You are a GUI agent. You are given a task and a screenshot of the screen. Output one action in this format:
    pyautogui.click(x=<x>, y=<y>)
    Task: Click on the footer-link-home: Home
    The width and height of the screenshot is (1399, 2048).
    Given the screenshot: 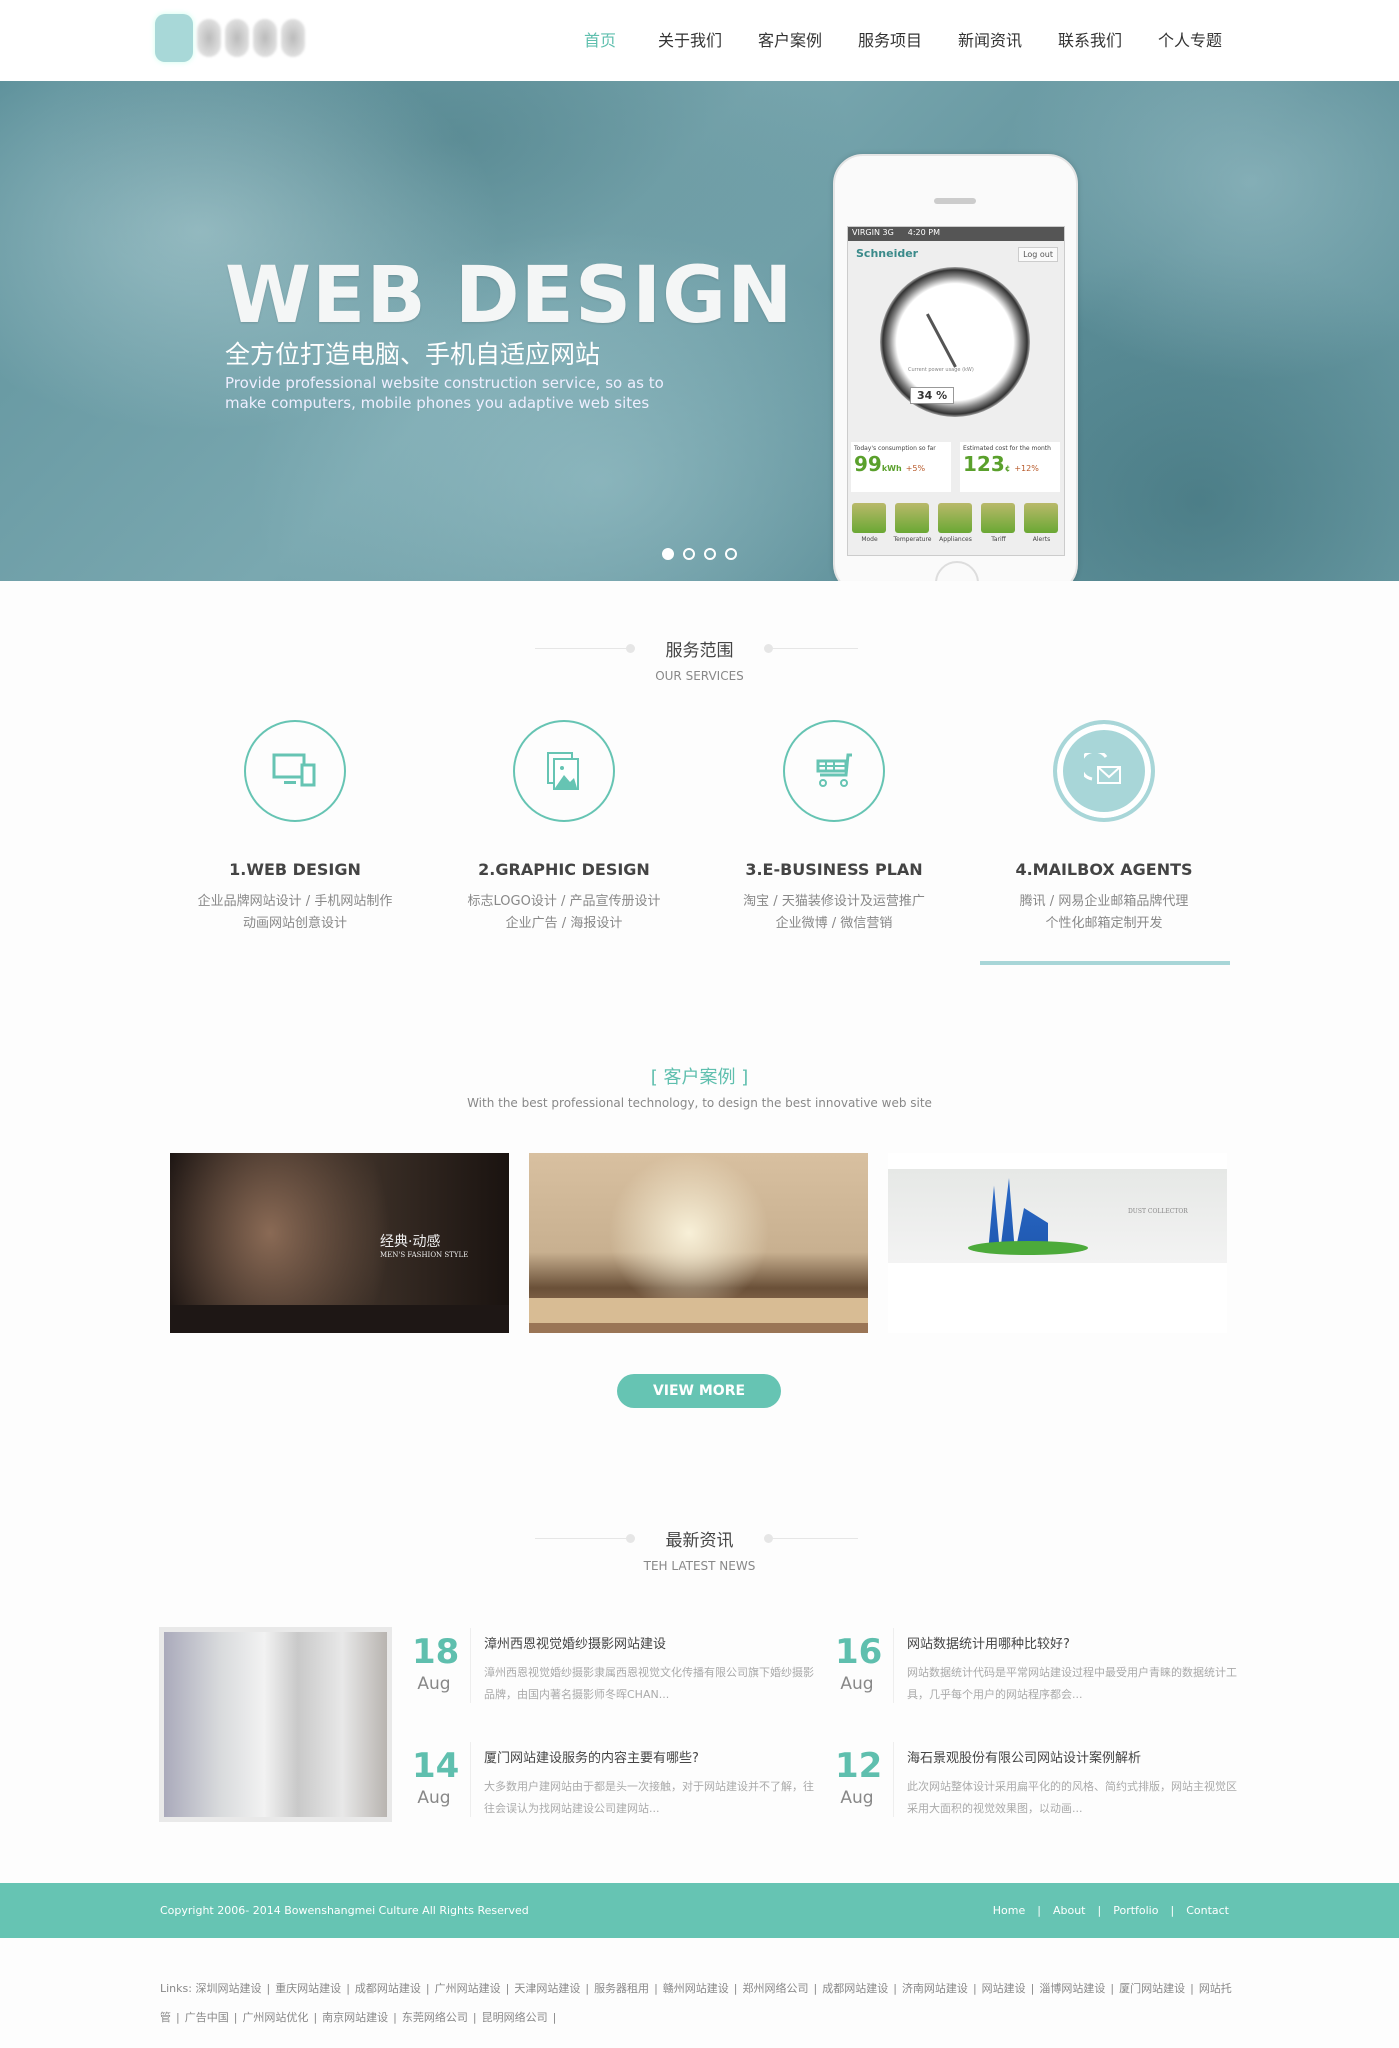 What is the action you would take?
    pyautogui.click(x=1009, y=1910)
    